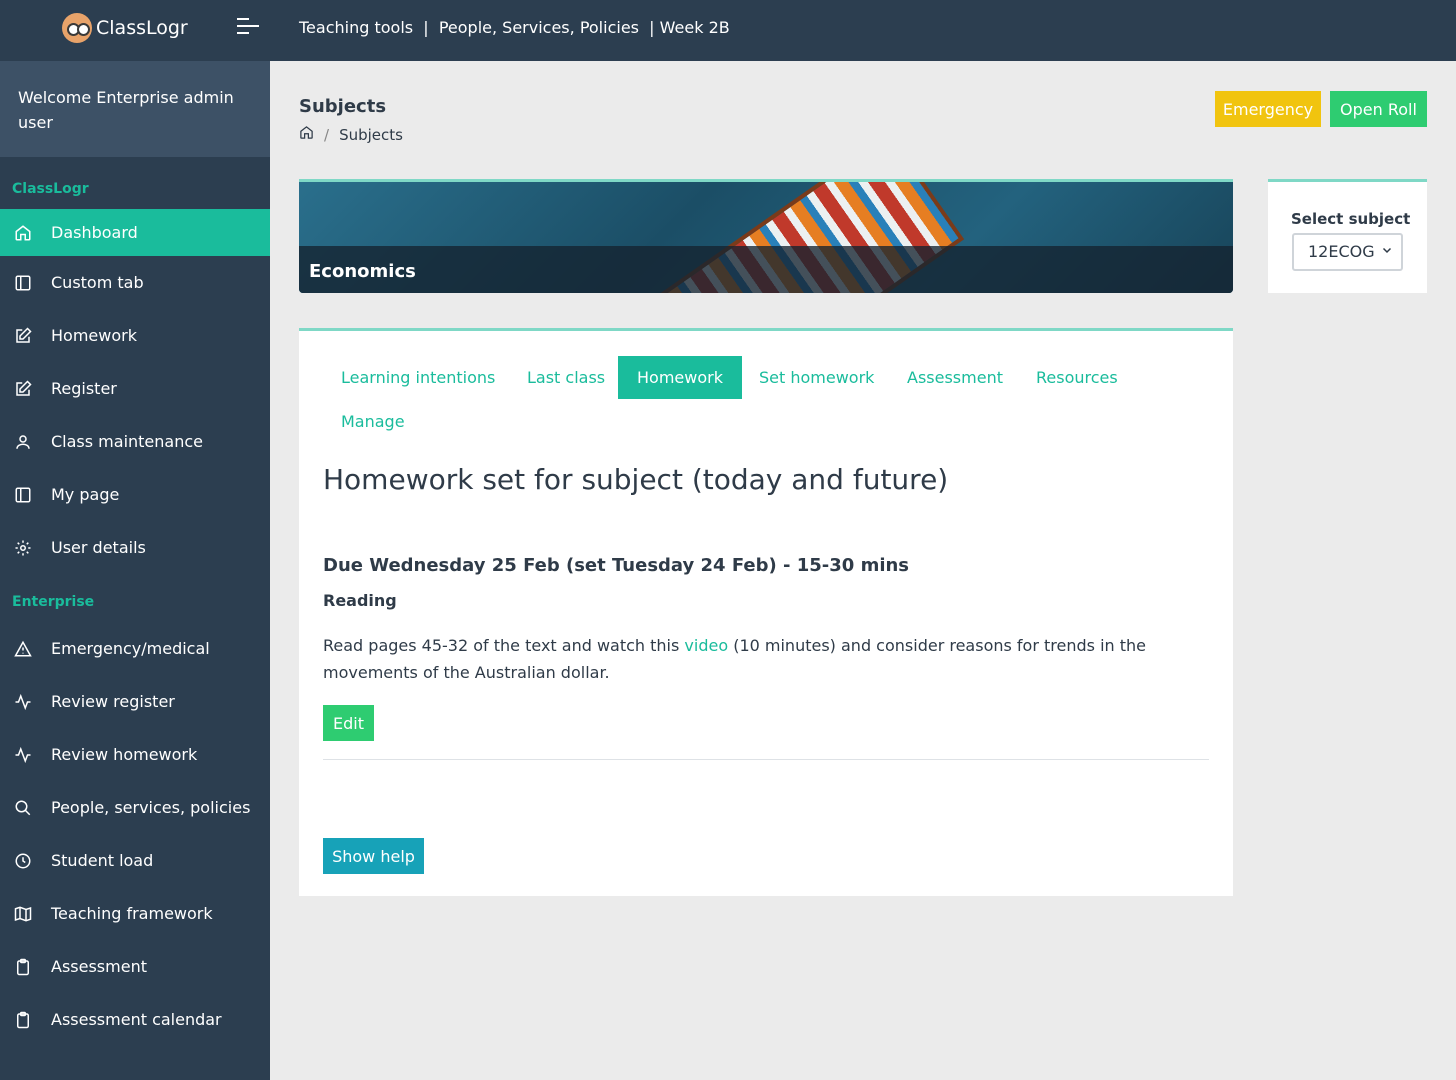  I want to click on sidebar-item-review-homework: Review homework, so click(135, 754).